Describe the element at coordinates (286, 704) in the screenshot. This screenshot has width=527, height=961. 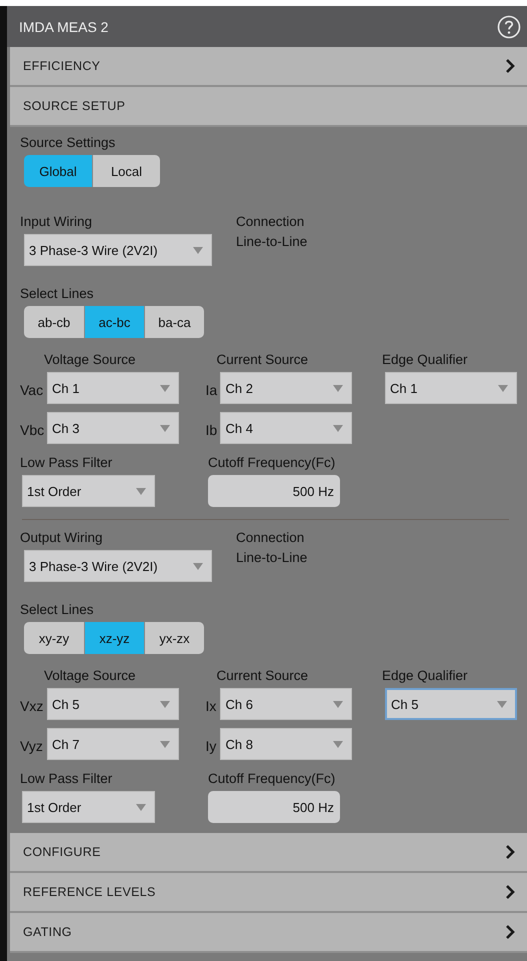
I see `dropdown: Ch 6` at that location.